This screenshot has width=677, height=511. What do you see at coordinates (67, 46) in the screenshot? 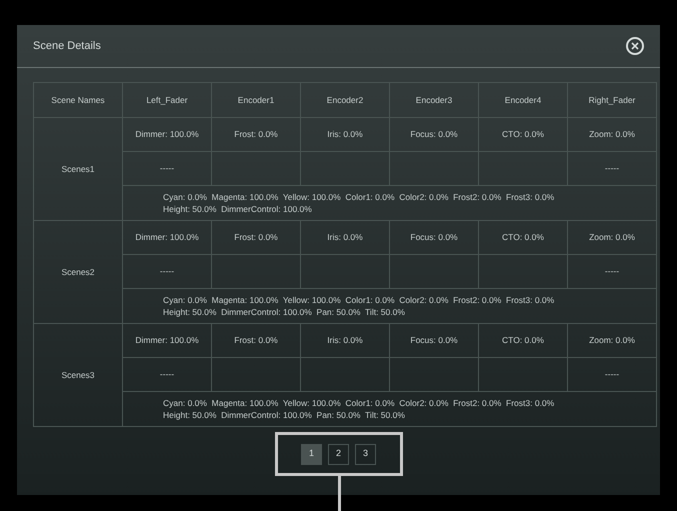
I see `dialog-title: Scene Details` at bounding box center [67, 46].